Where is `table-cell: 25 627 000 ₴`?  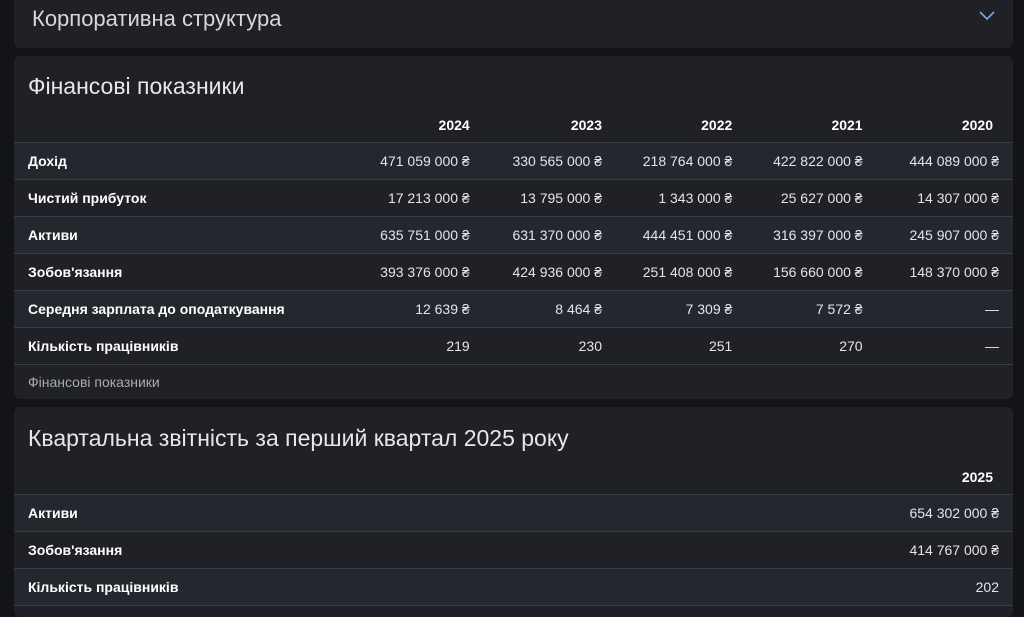 table-cell: 25 627 000 ₴ is located at coordinates (821, 198).